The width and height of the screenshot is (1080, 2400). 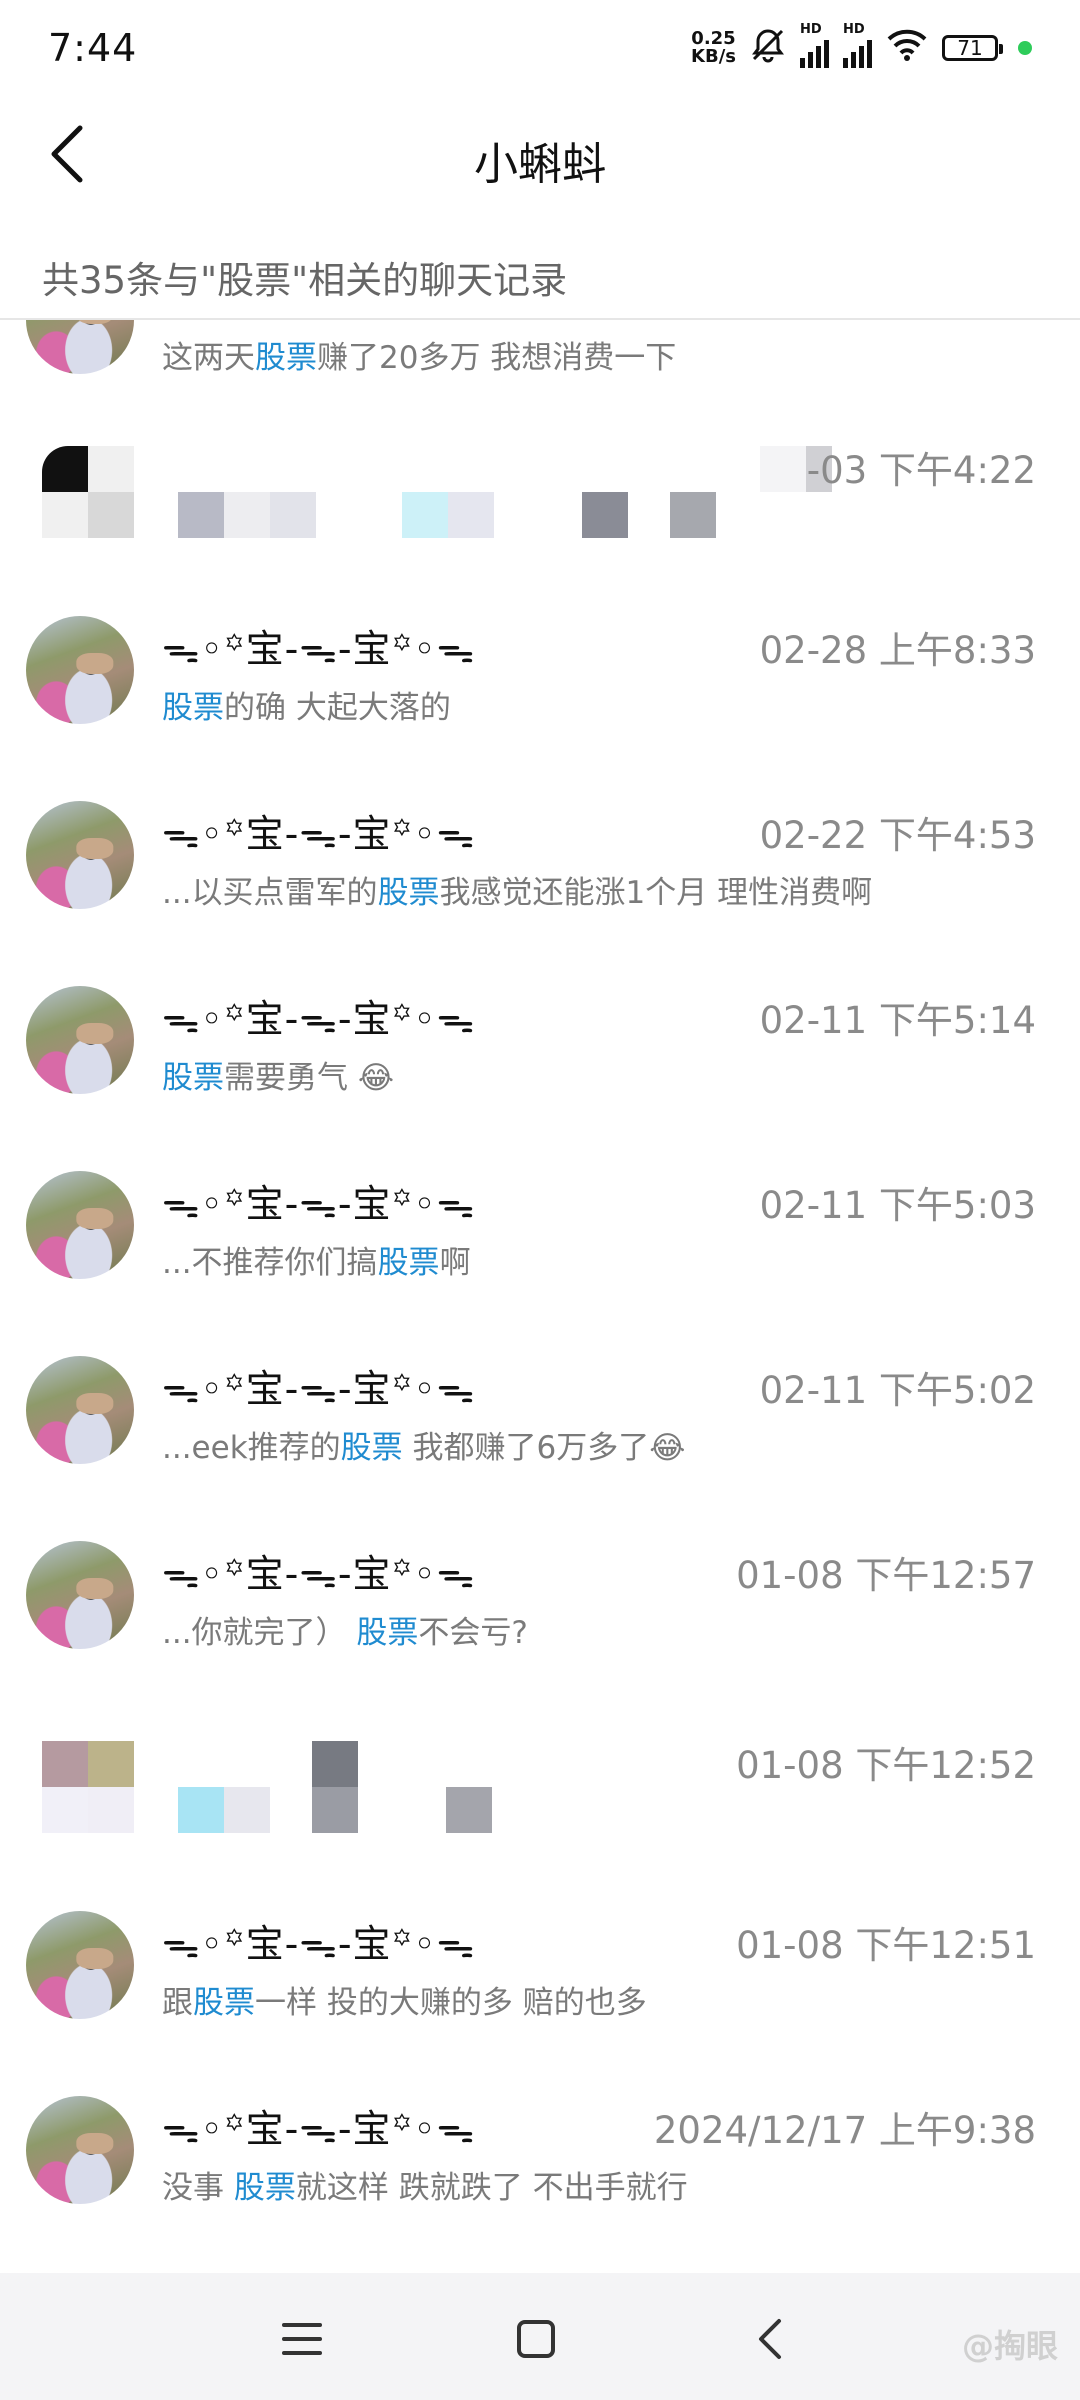 I want to click on message-preview: ...eek推荐的股票 我都赚了6万多了😂, so click(x=424, y=1448).